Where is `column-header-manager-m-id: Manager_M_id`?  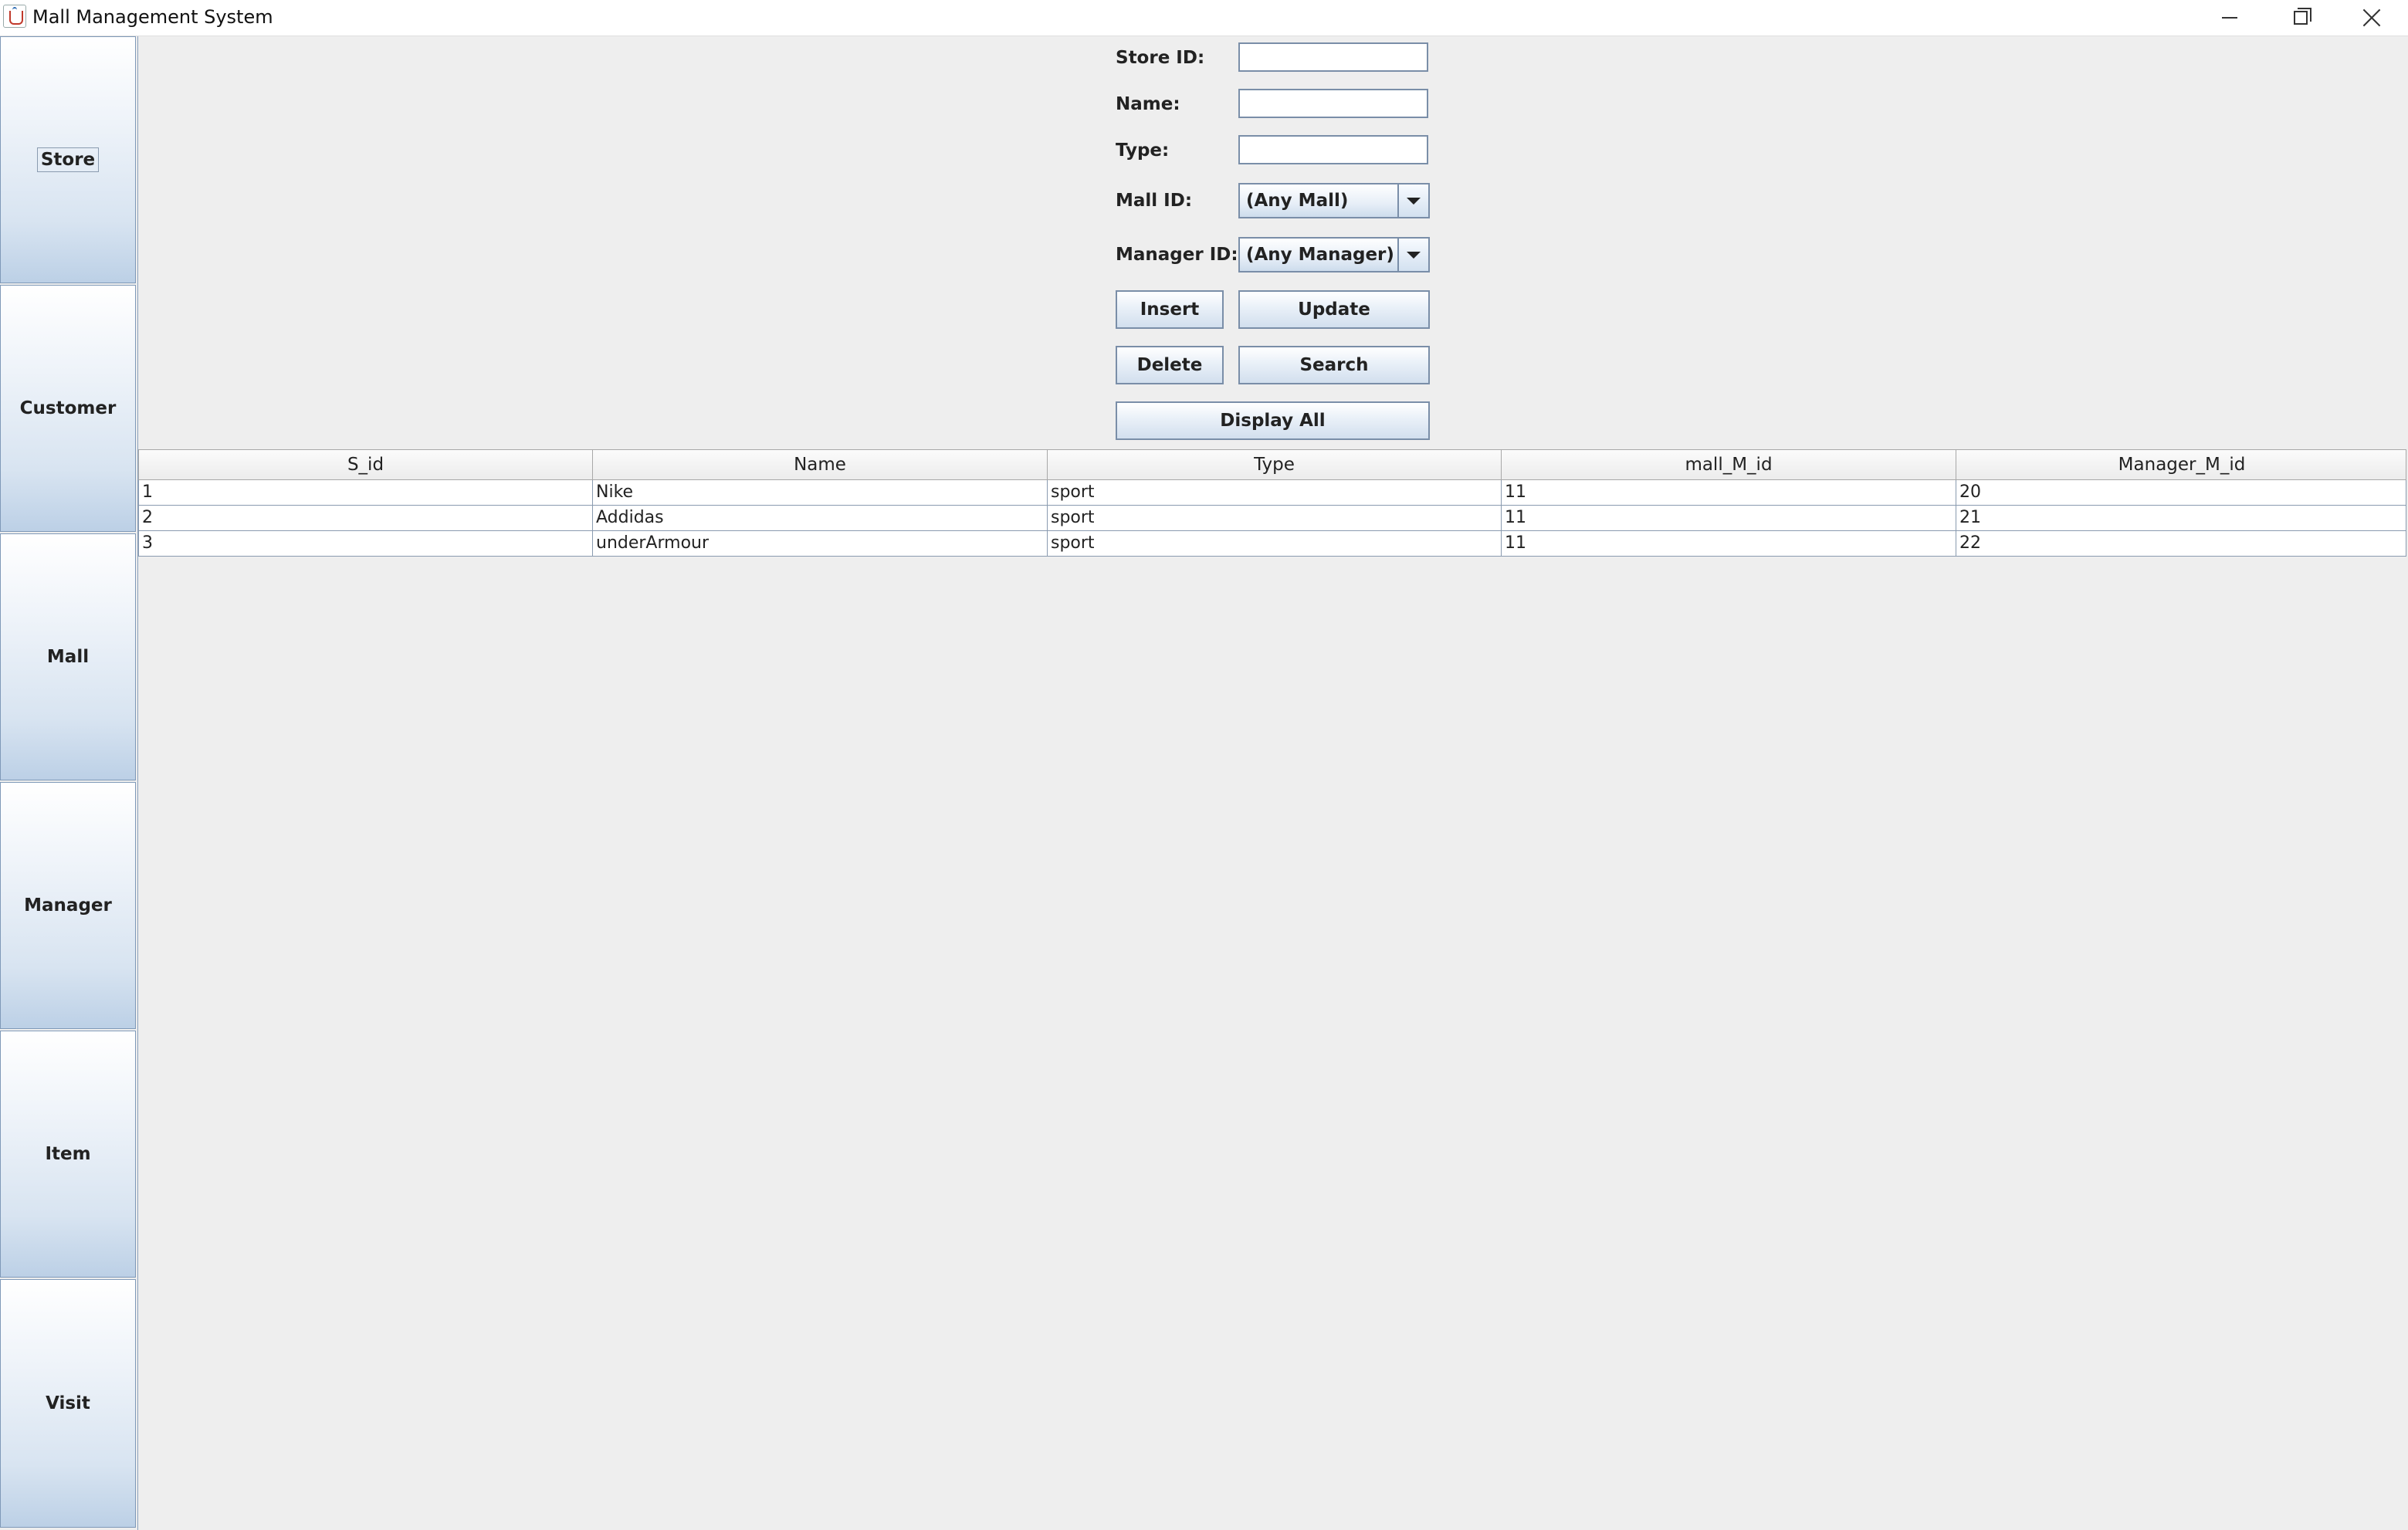 column-header-manager-m-id: Manager_M_id is located at coordinates (2181, 464).